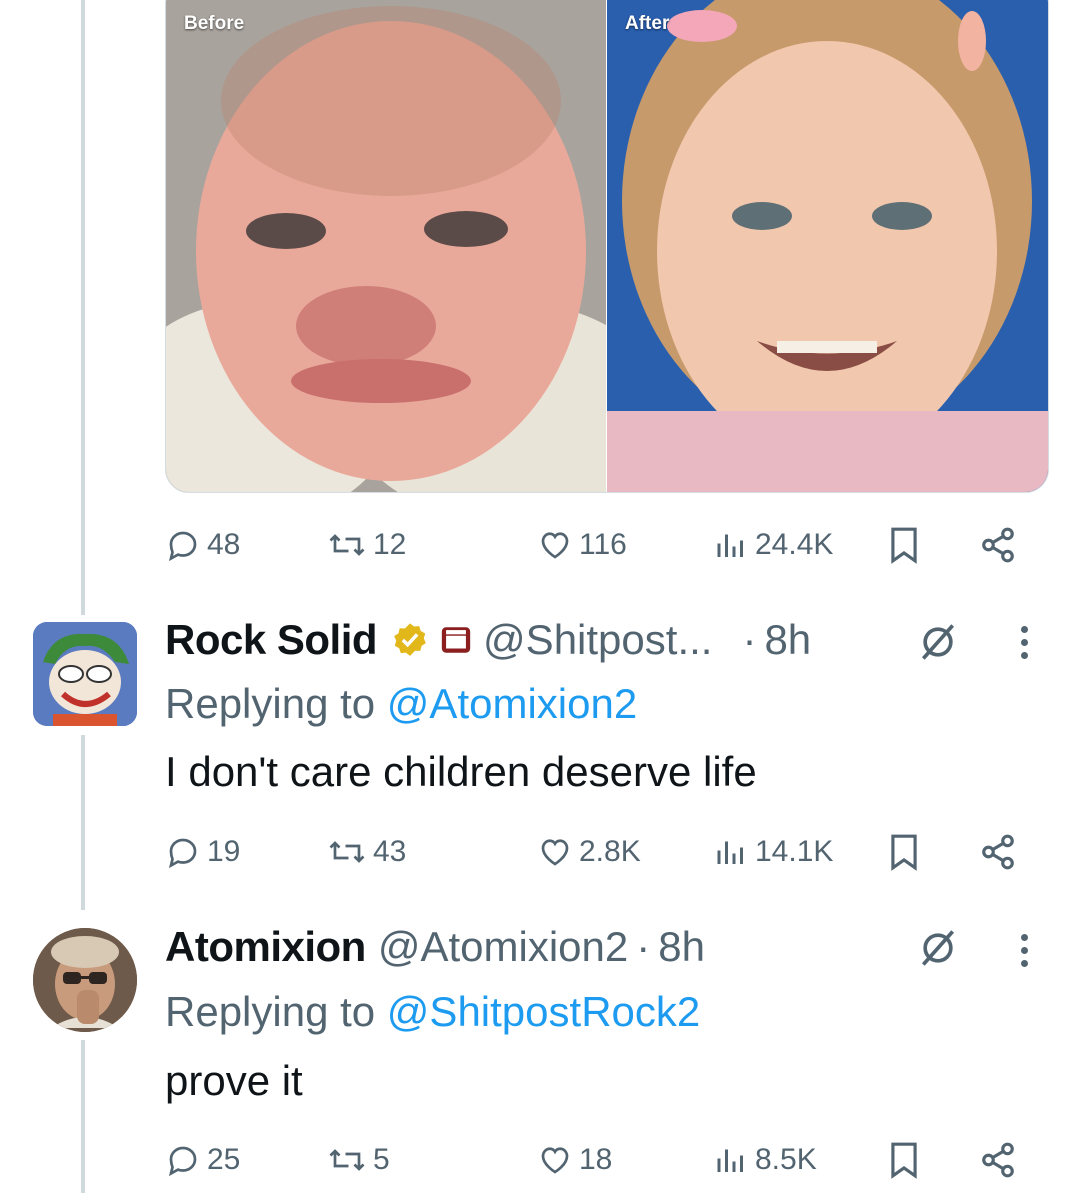 The image size is (1080, 1193). What do you see at coordinates (381, 1159) in the screenshot?
I see `repost-count: 5` at bounding box center [381, 1159].